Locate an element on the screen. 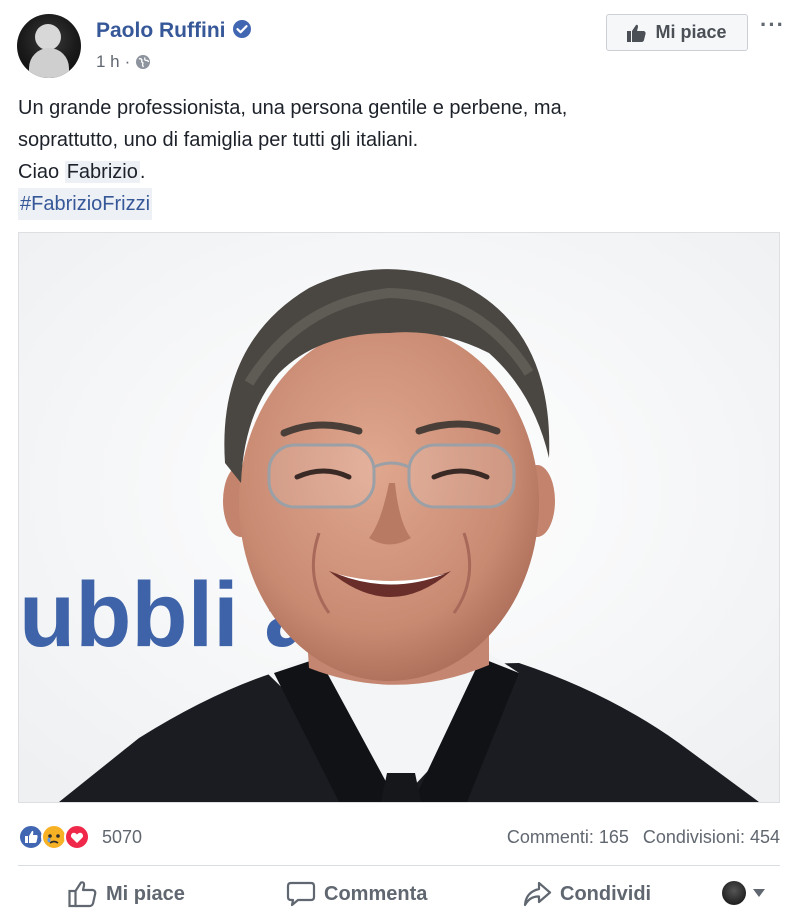 The width and height of the screenshot is (800, 913). hashtag-link: #FabrizioFrizzi is located at coordinates (85, 204).